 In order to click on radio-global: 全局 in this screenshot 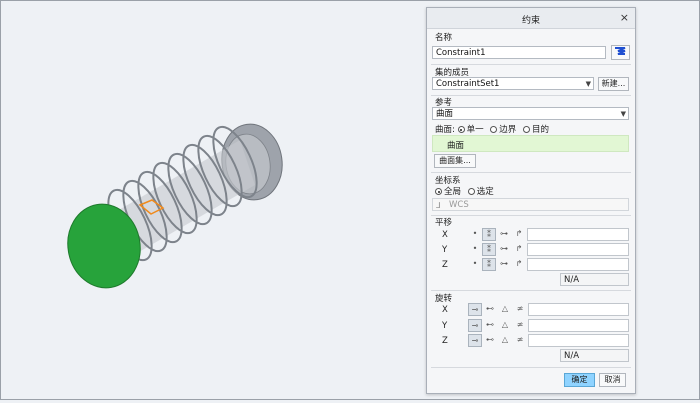, I will do `click(448, 192)`.